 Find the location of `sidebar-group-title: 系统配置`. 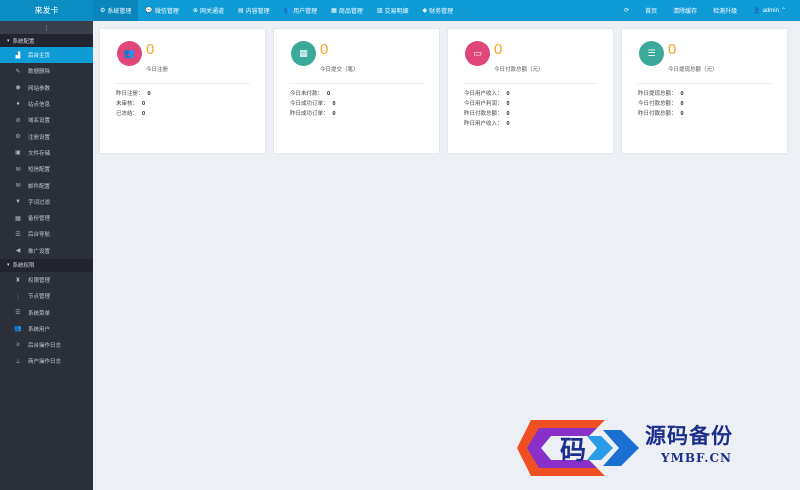

sidebar-group-title: 系统配置 is located at coordinates (23, 41).